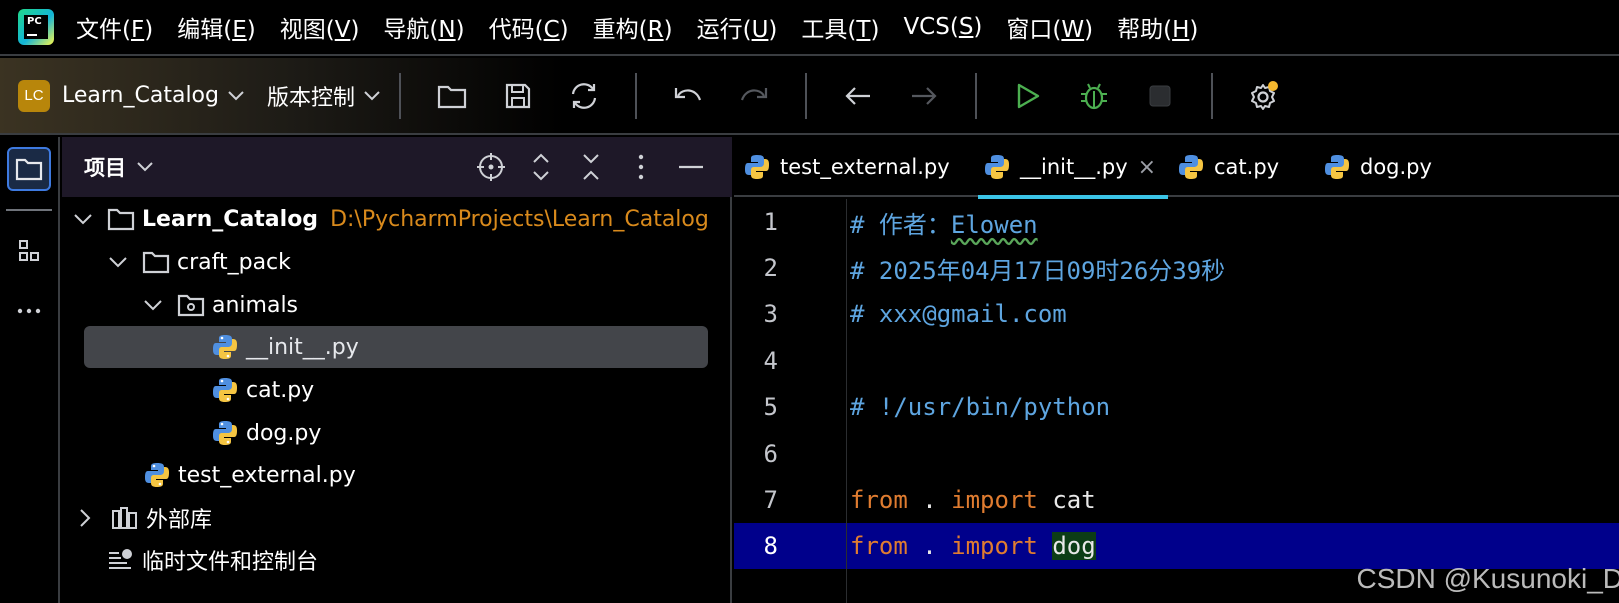 The width and height of the screenshot is (1619, 603). I want to click on open-folder-icon, so click(452, 96).